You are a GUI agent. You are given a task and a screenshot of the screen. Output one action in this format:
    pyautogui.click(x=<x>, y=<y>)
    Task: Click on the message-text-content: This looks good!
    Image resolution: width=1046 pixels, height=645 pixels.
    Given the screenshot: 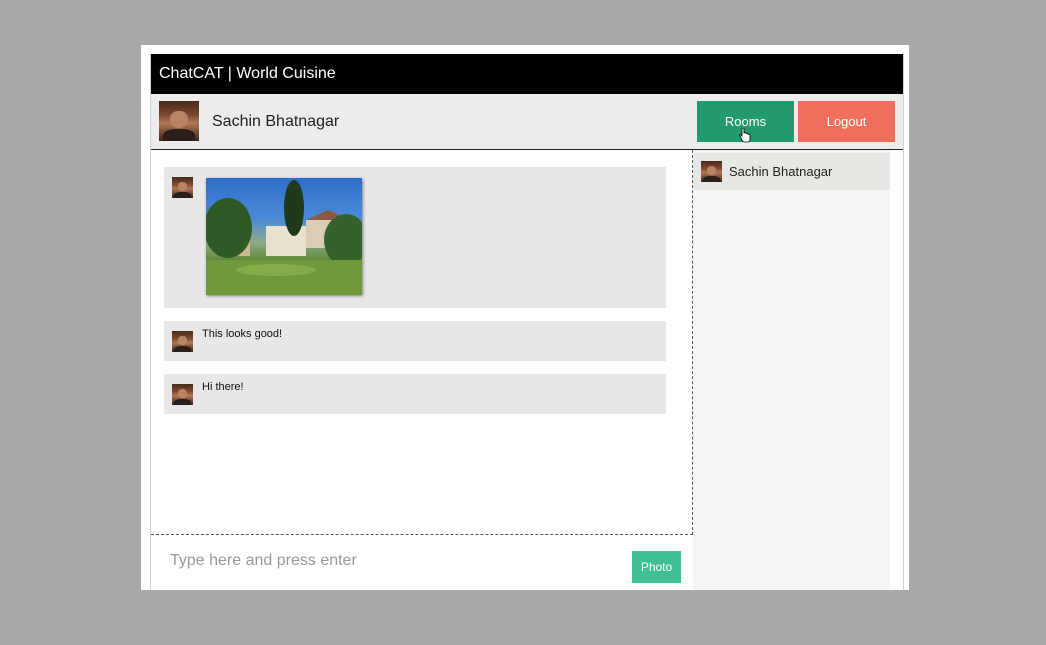 What is the action you would take?
    pyautogui.click(x=242, y=334)
    